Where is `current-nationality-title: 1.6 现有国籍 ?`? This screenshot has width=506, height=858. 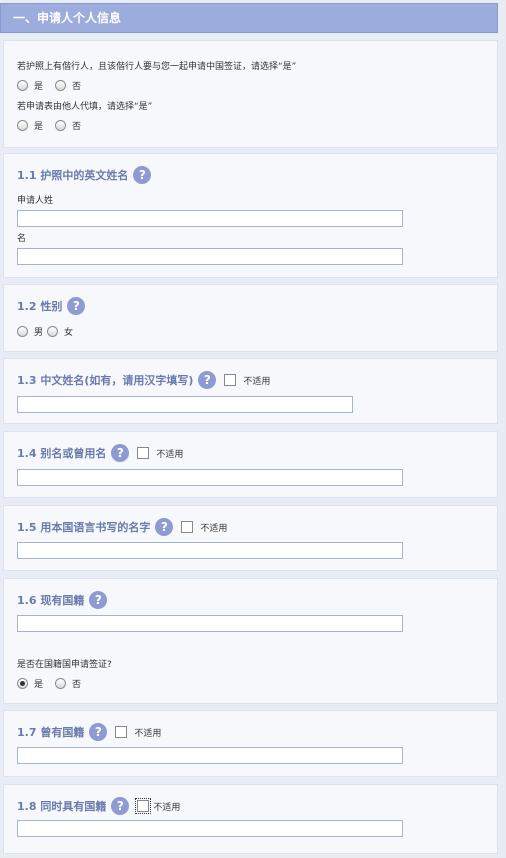
current-nationality-title: 1.6 现有国籍 ? is located at coordinates (62, 600).